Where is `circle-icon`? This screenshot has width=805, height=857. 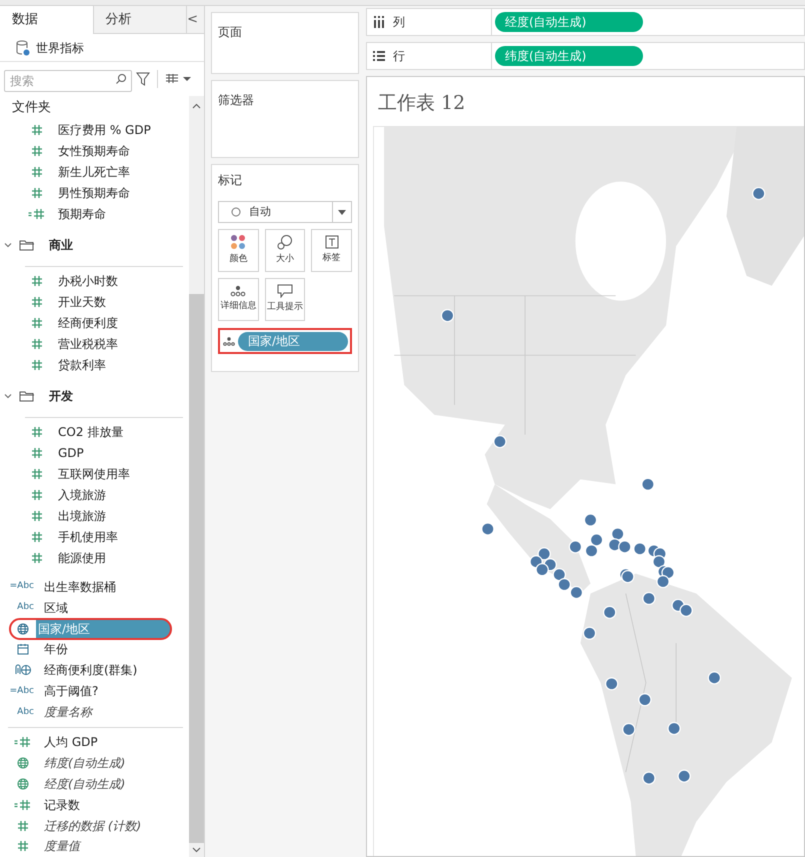
circle-icon is located at coordinates (236, 212).